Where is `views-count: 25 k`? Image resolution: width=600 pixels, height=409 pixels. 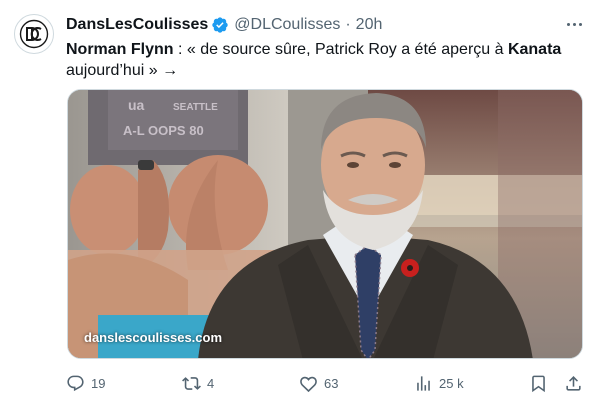
views-count: 25 k is located at coordinates (451, 383).